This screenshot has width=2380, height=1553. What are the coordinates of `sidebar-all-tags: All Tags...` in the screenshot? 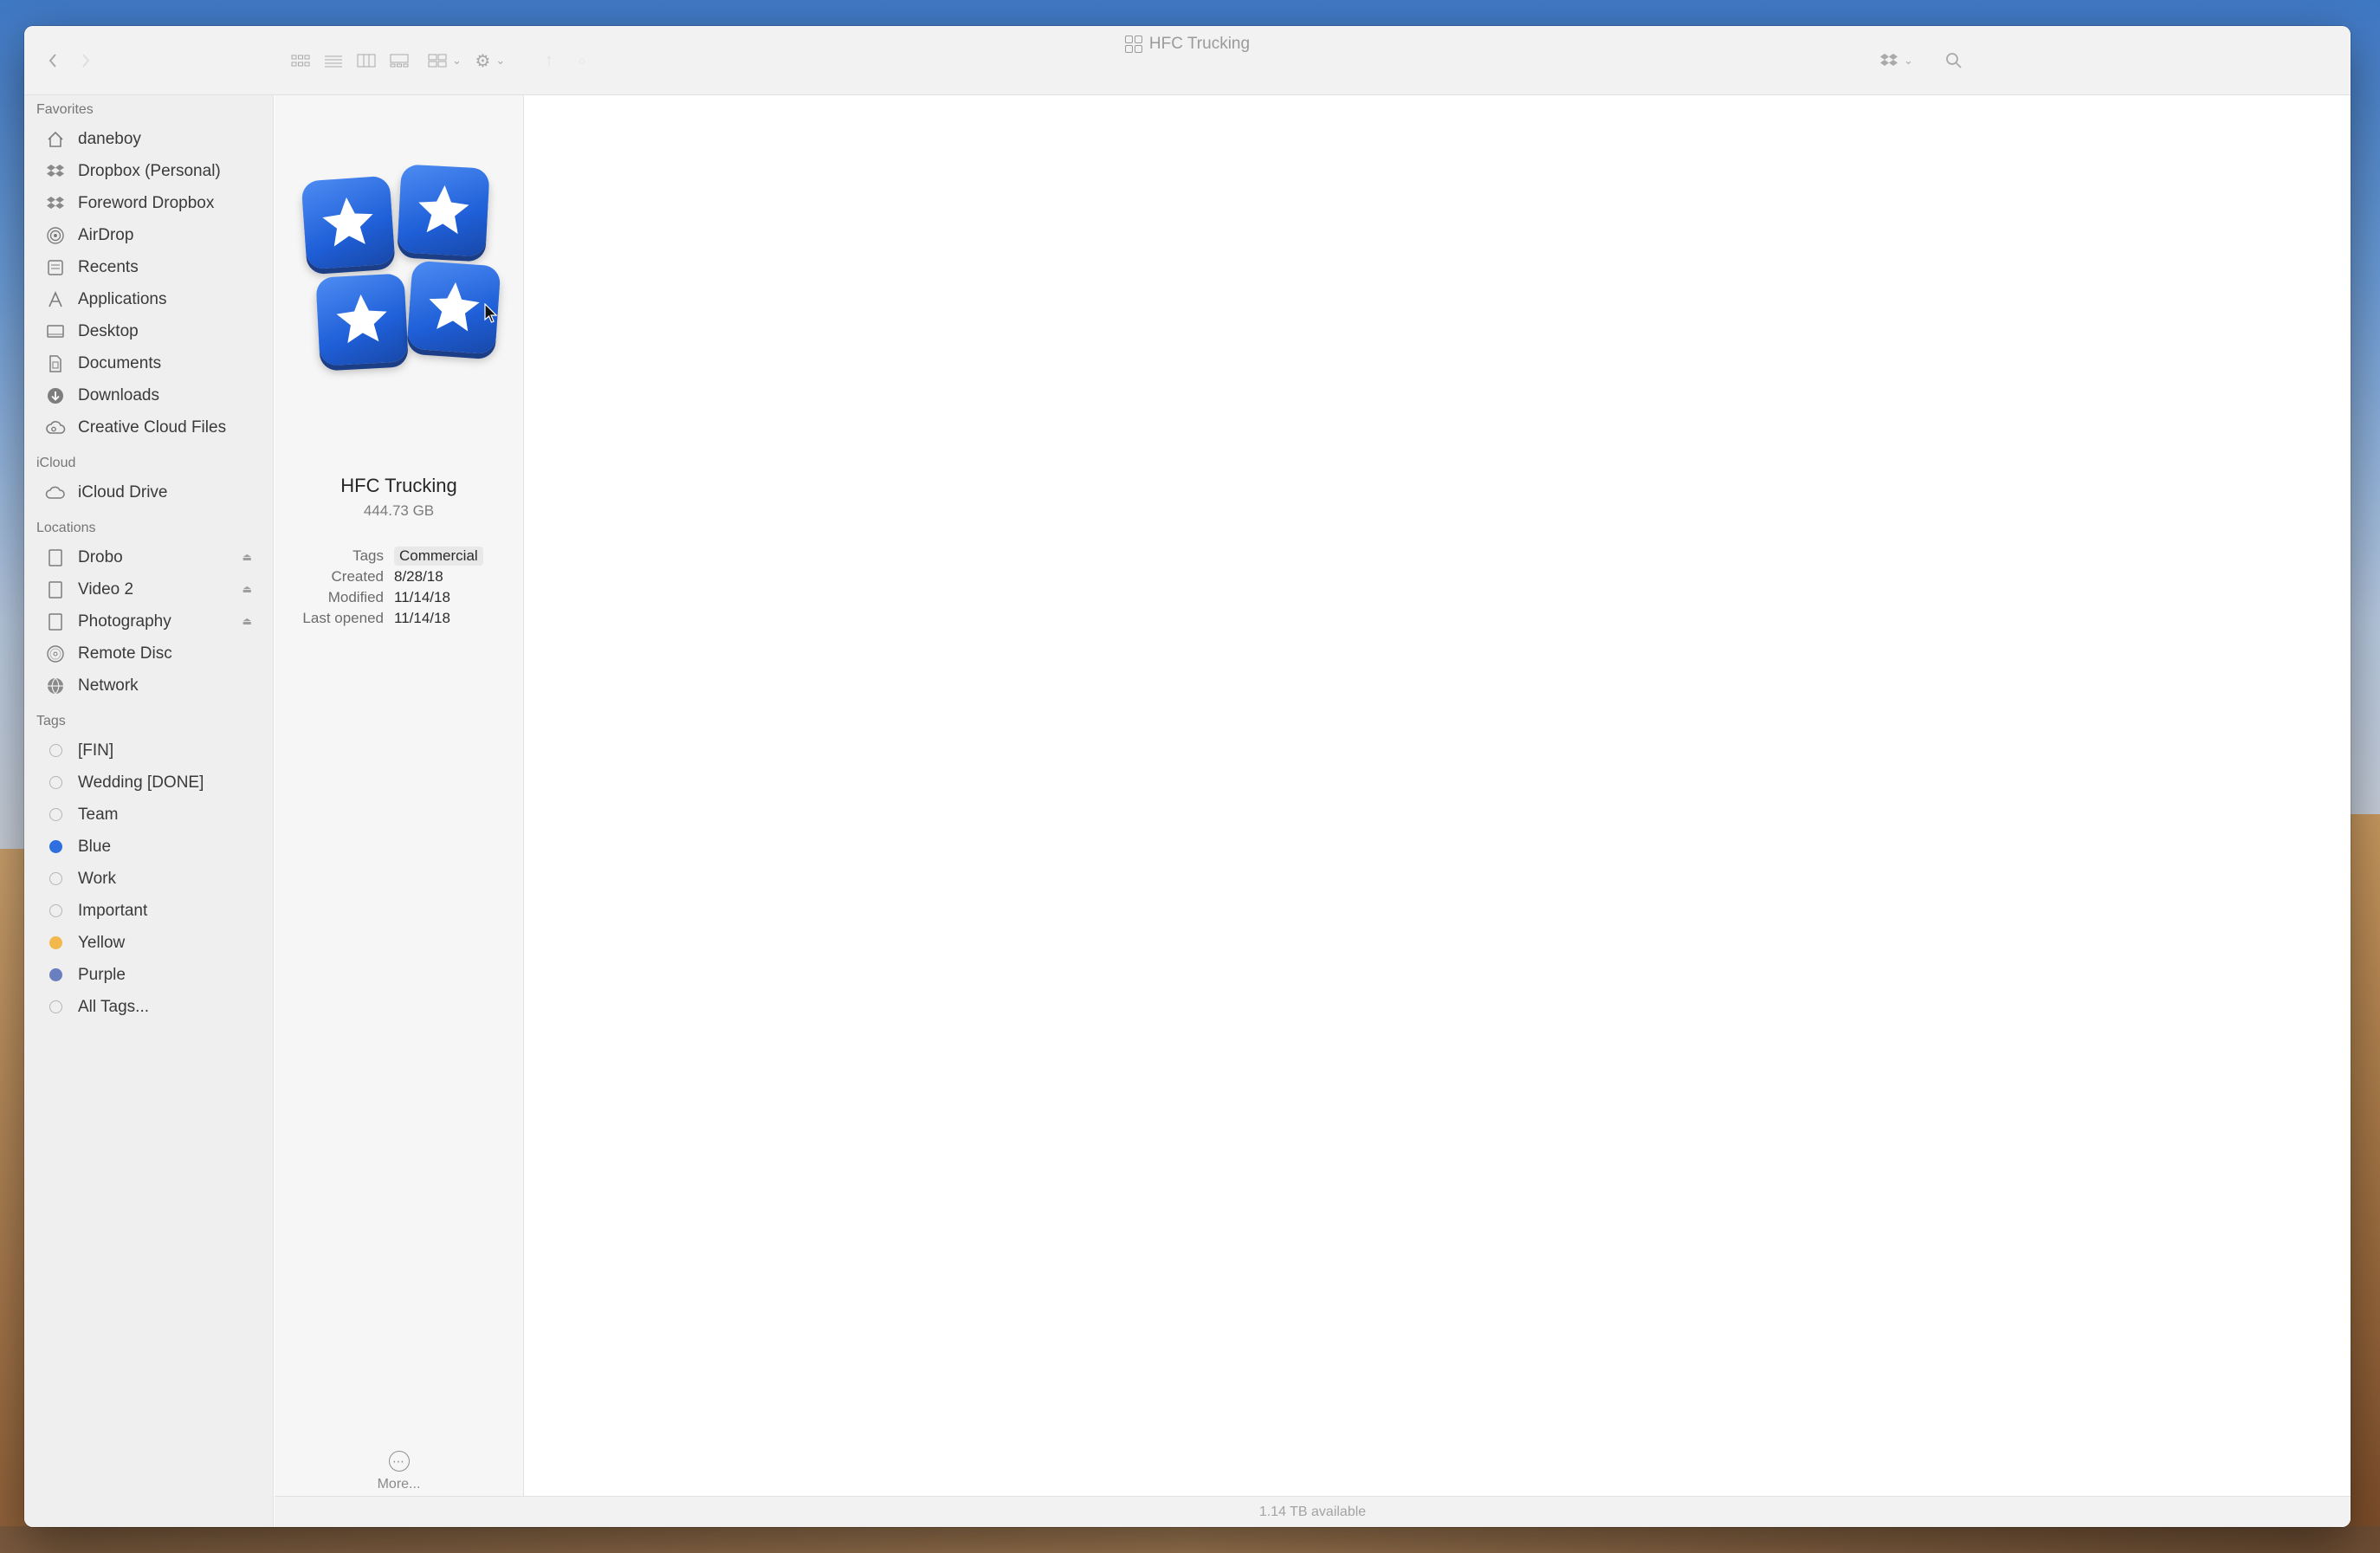 It's located at (148, 1007).